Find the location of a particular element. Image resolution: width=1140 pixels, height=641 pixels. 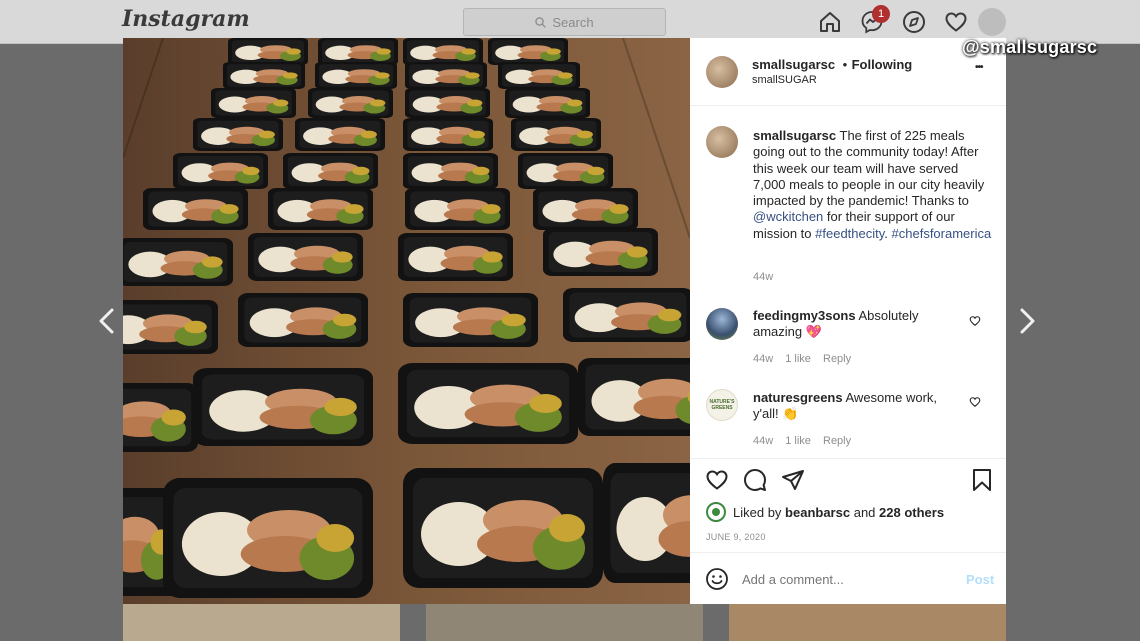

emoji-smiley-icon is located at coordinates (717, 579).